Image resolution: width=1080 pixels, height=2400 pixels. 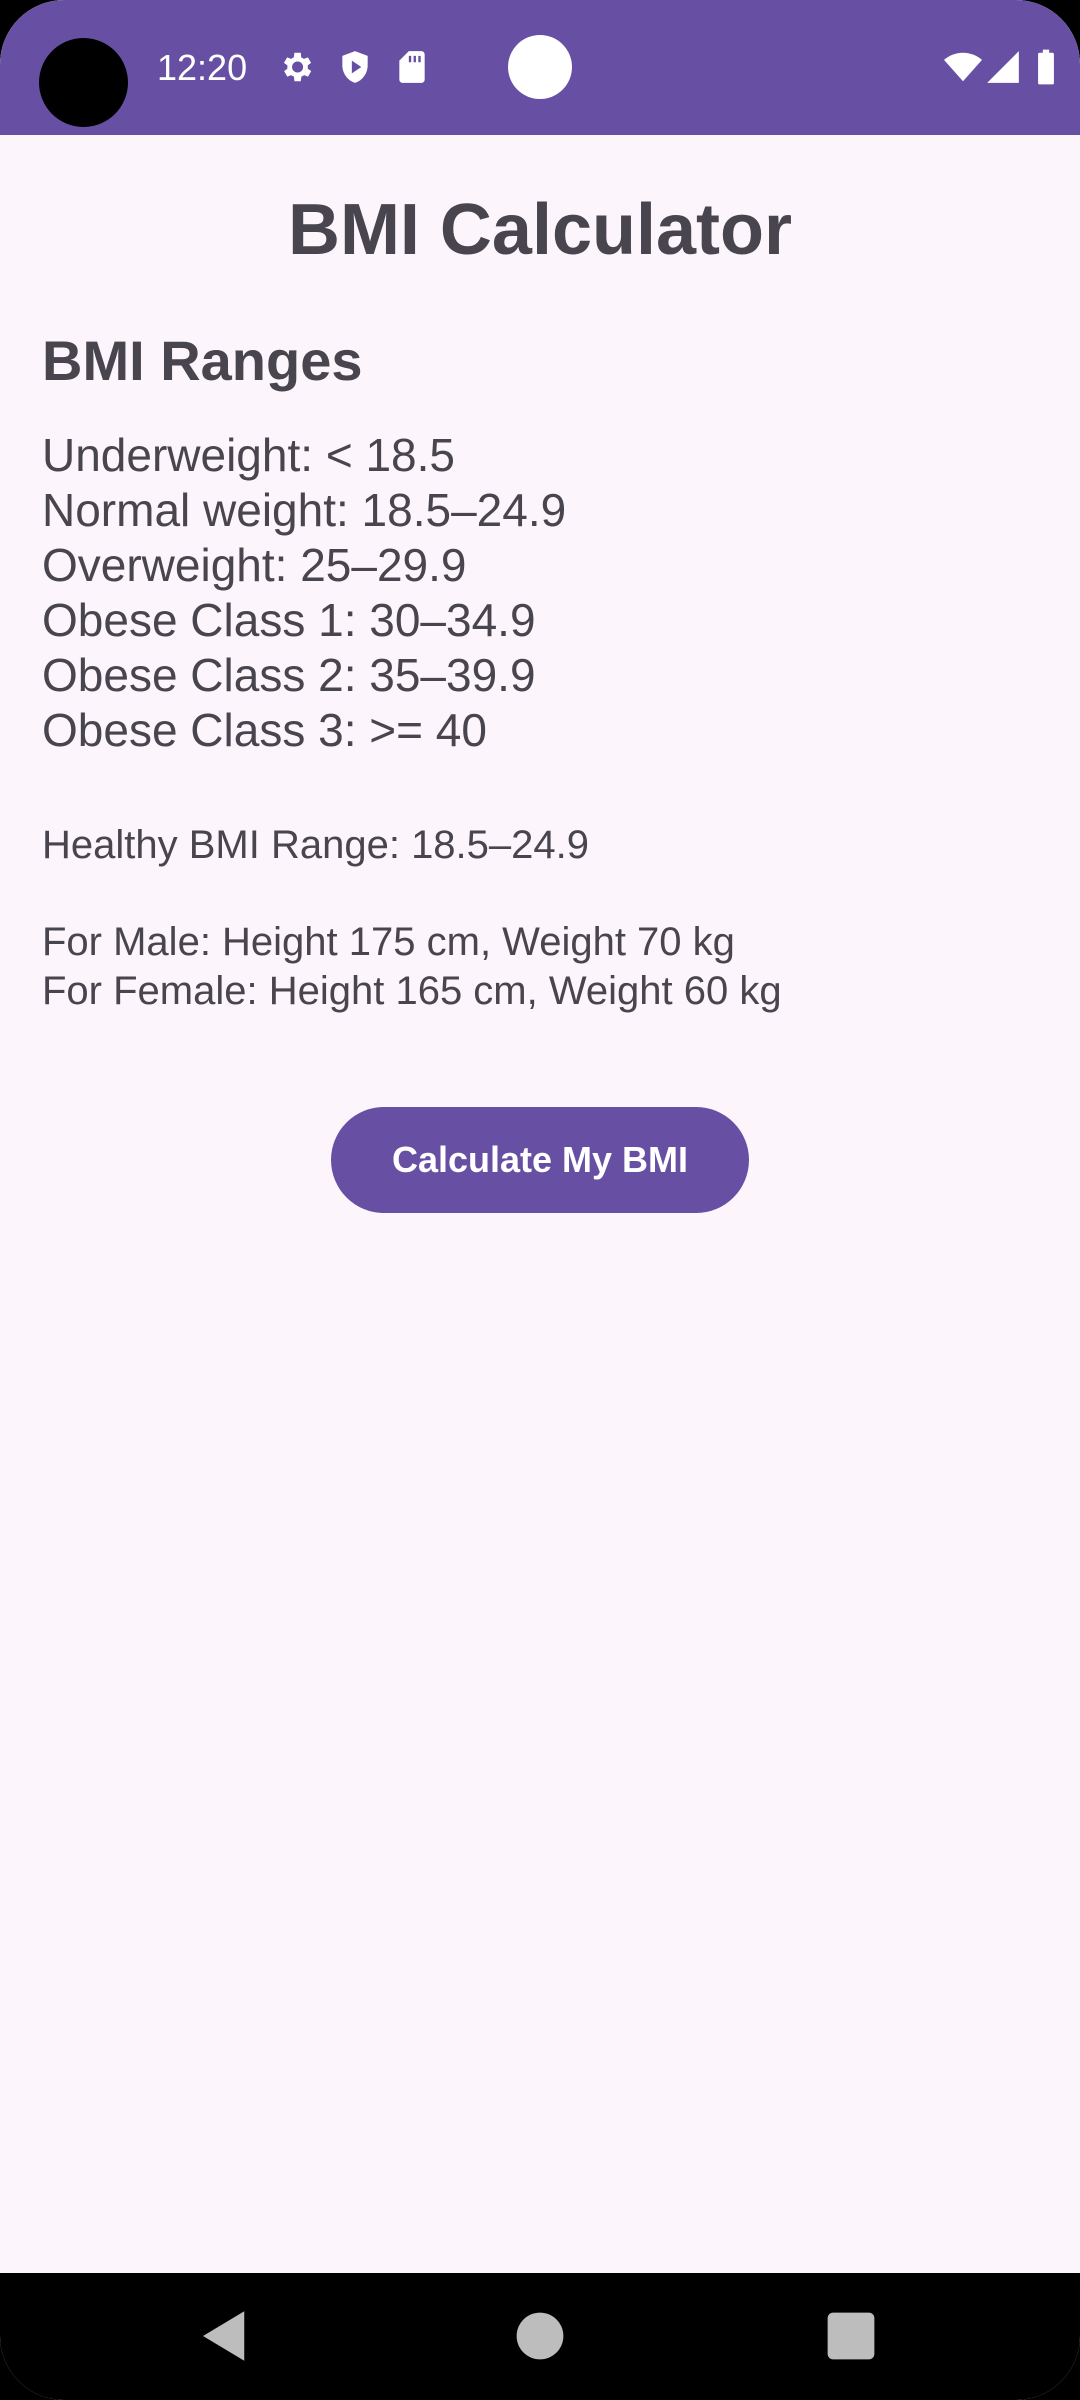 I want to click on calculate-bmi-button: Calculate My BMI, so click(x=540, y=1160).